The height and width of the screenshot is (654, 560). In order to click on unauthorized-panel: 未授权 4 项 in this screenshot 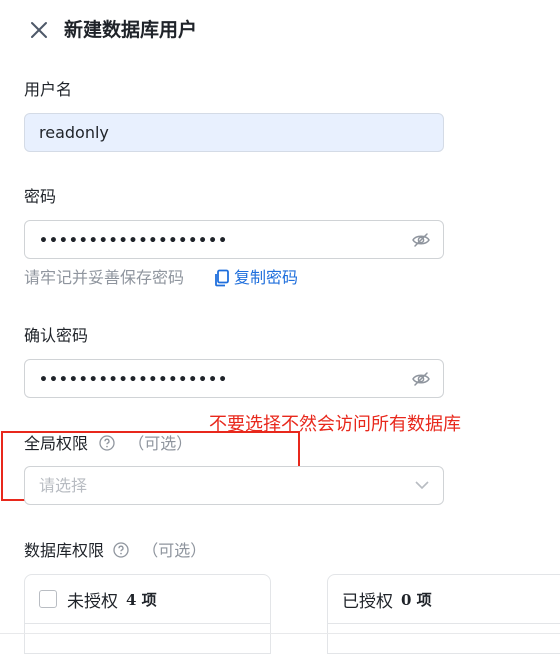, I will do `click(147, 614)`.